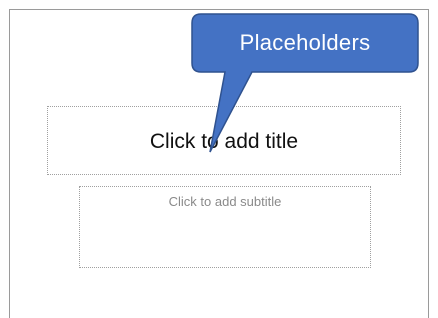 The width and height of the screenshot is (438, 318). I want to click on callout-label: Placeholders, so click(305, 42).